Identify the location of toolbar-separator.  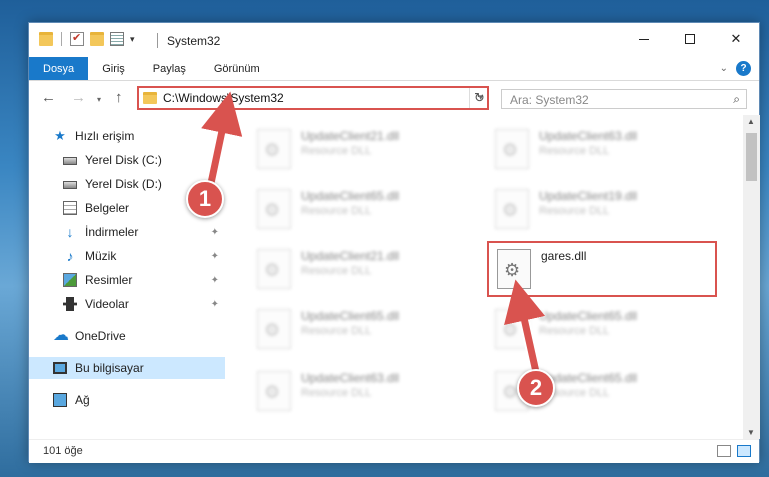
(61, 39).